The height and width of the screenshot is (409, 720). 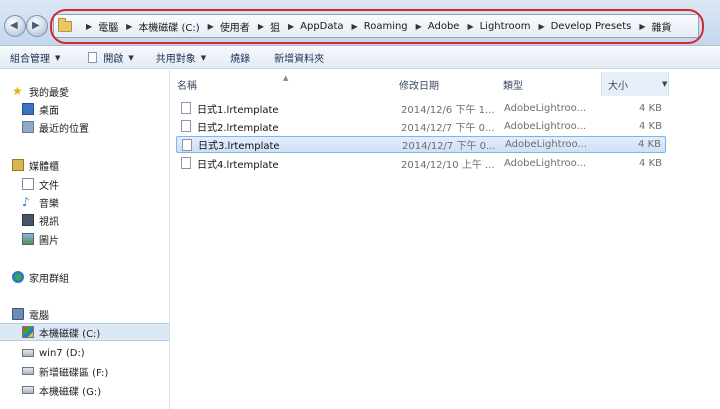 I want to click on new-folder-button: 新增資料夾, so click(x=297, y=58).